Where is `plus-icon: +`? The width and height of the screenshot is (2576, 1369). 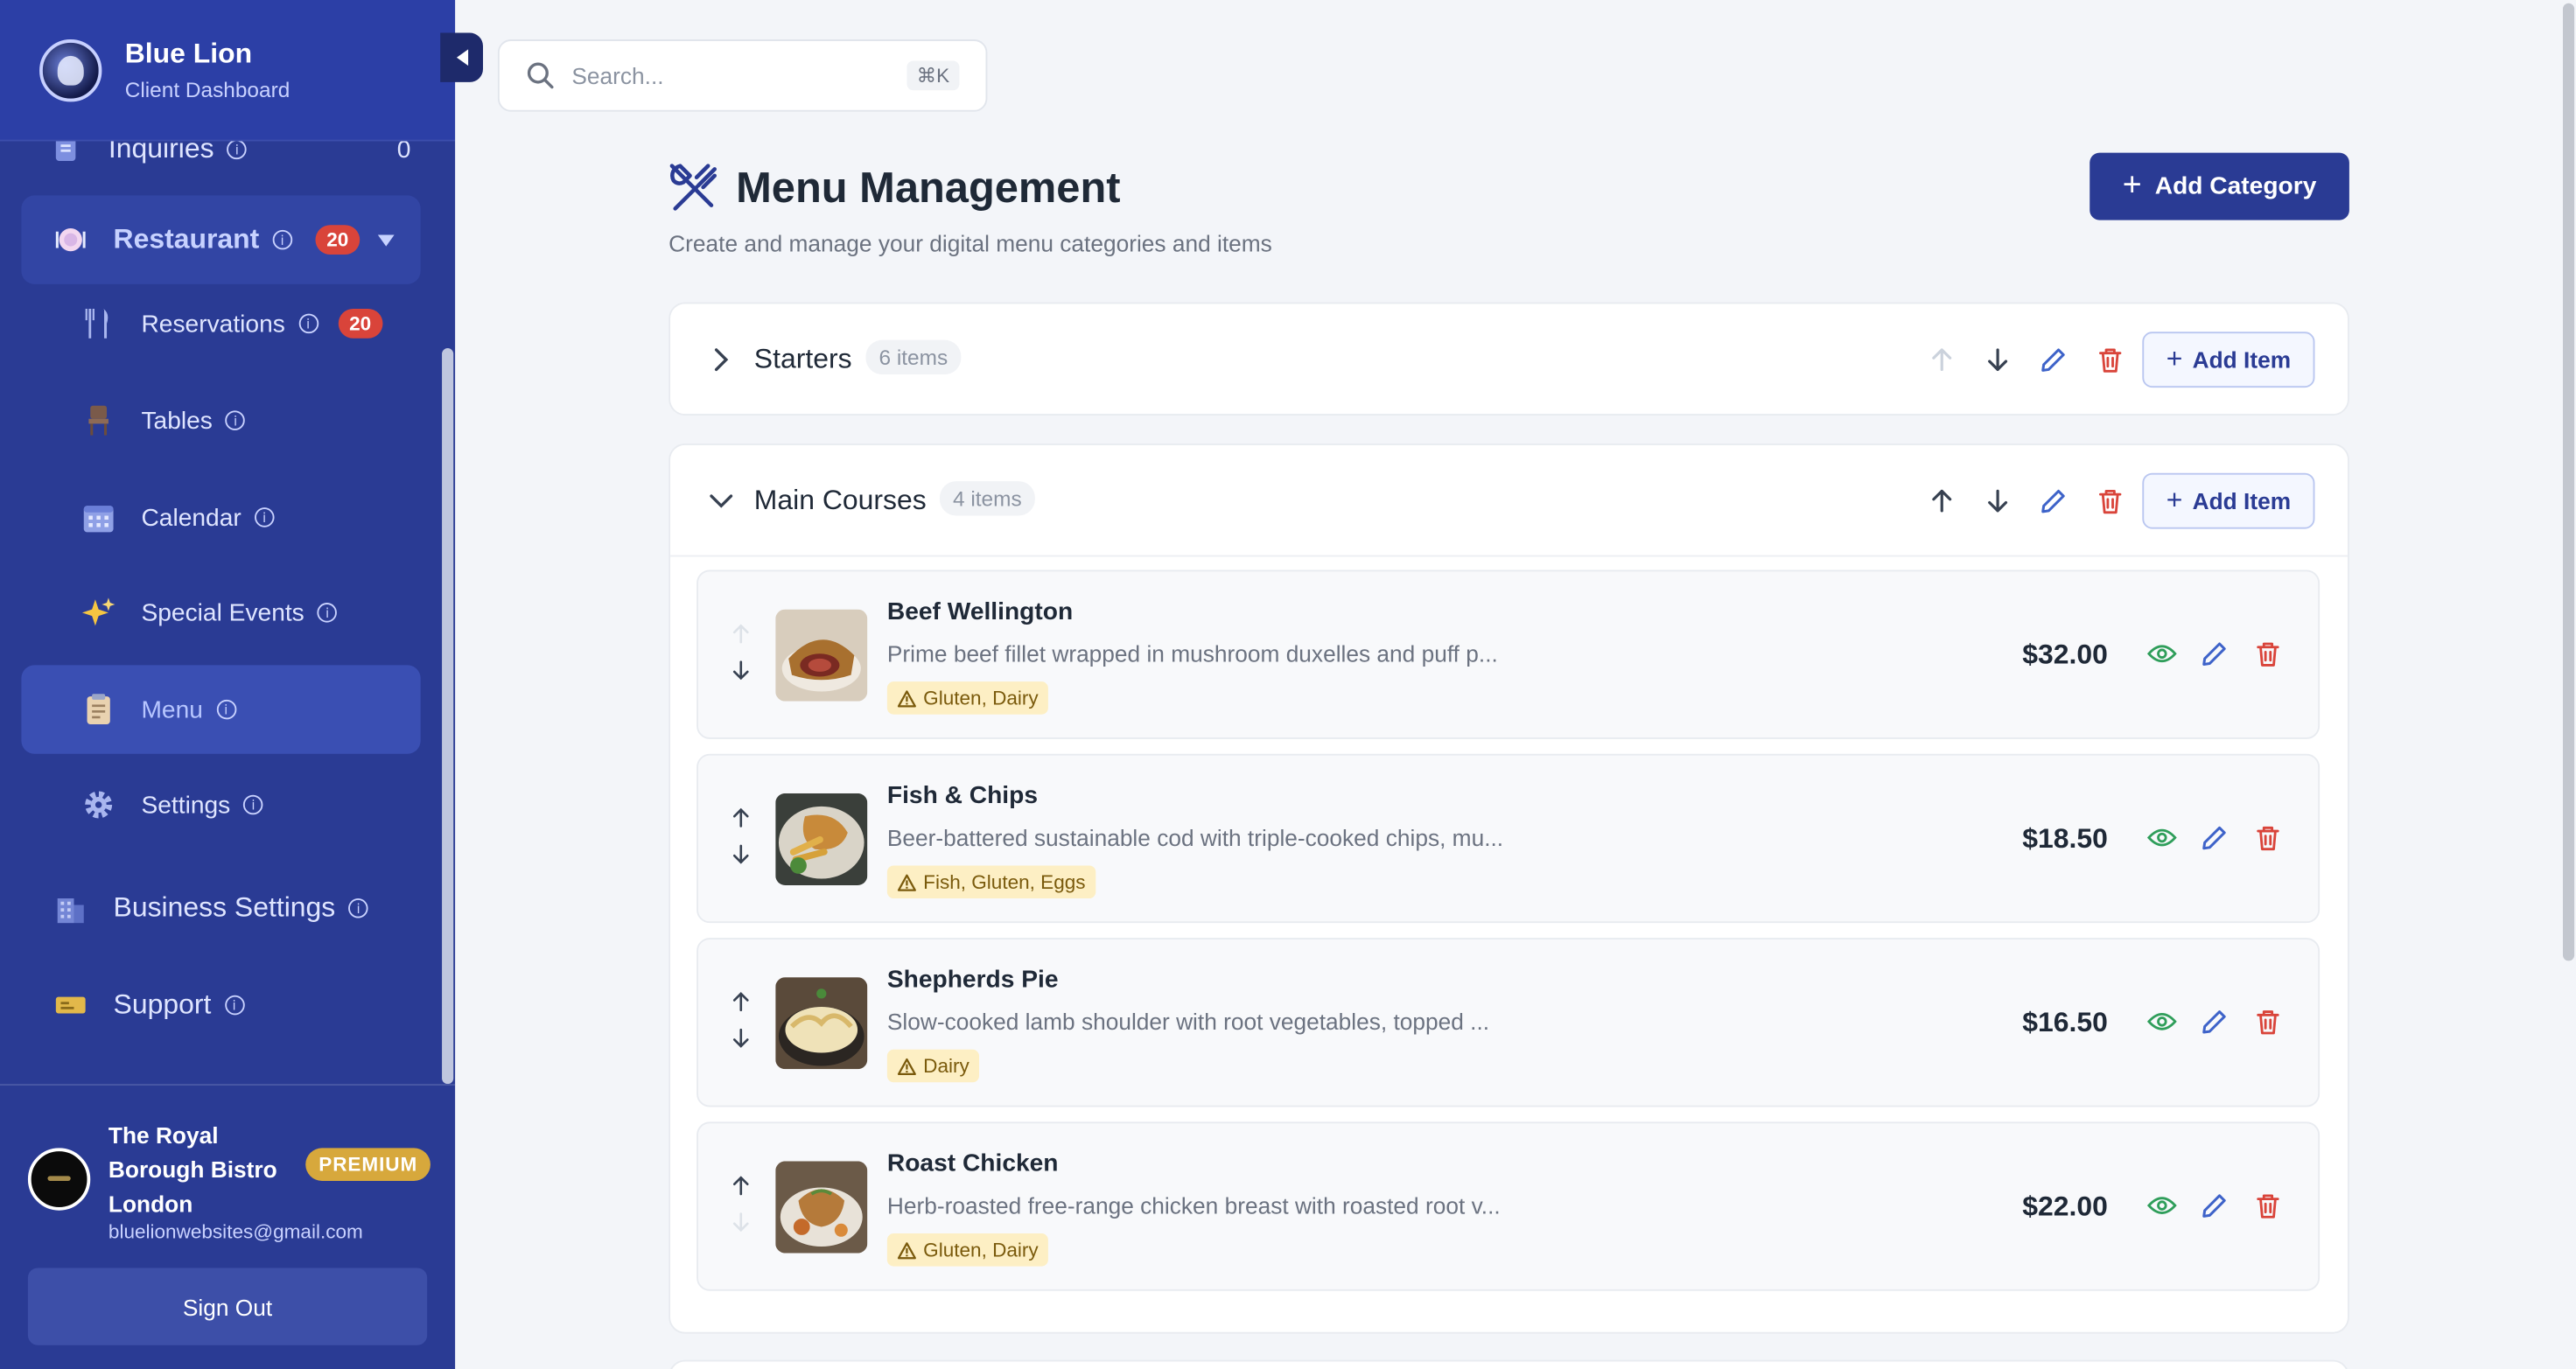
plus-icon: + is located at coordinates (2174, 359).